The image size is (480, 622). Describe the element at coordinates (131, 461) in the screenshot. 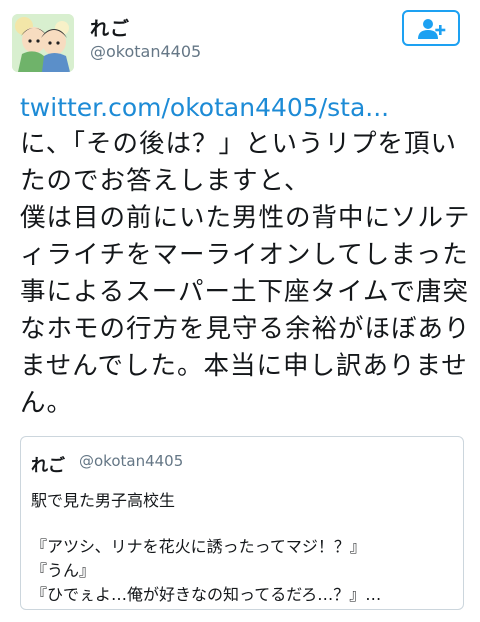

I see `quoted-handle: @okotan4405` at that location.